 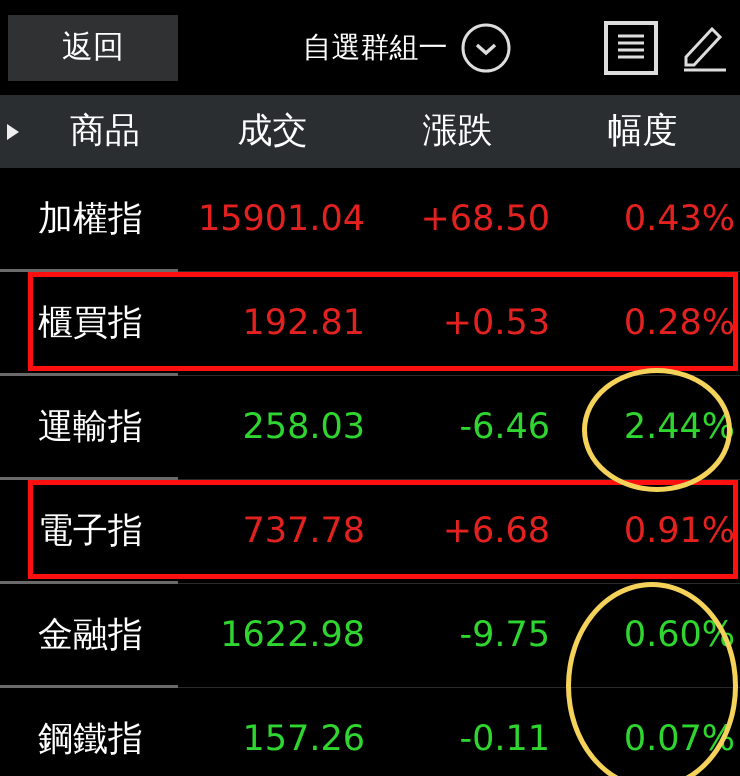 What do you see at coordinates (303, 740) in the screenshot?
I see `price-value: 157.26` at bounding box center [303, 740].